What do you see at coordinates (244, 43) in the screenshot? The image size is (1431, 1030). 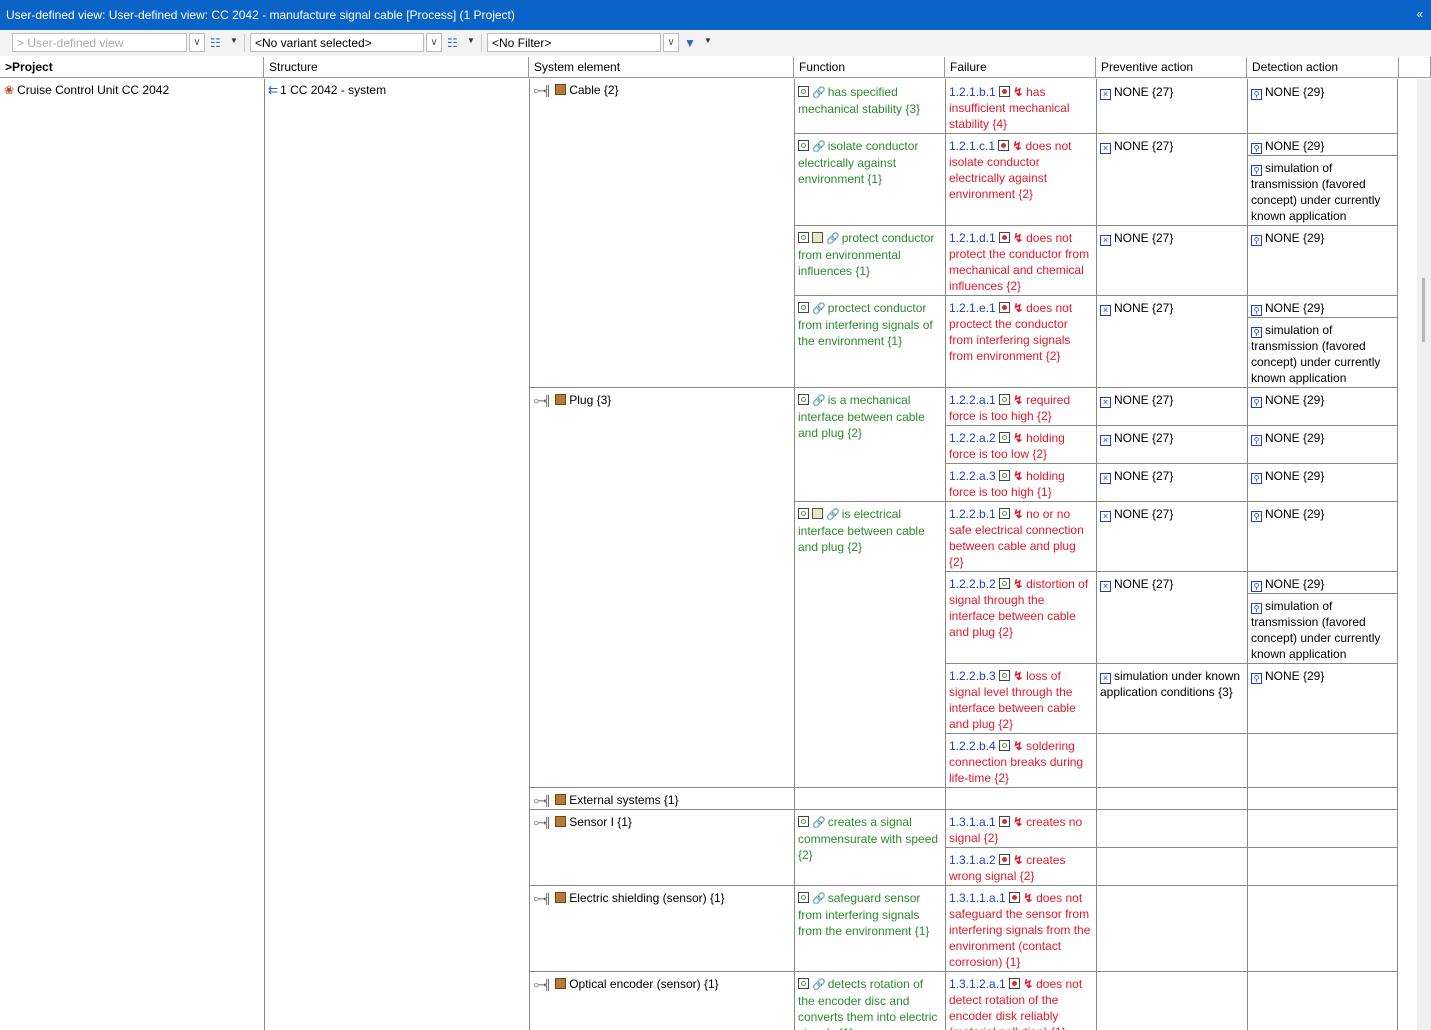 I see `toolbar-separator` at bounding box center [244, 43].